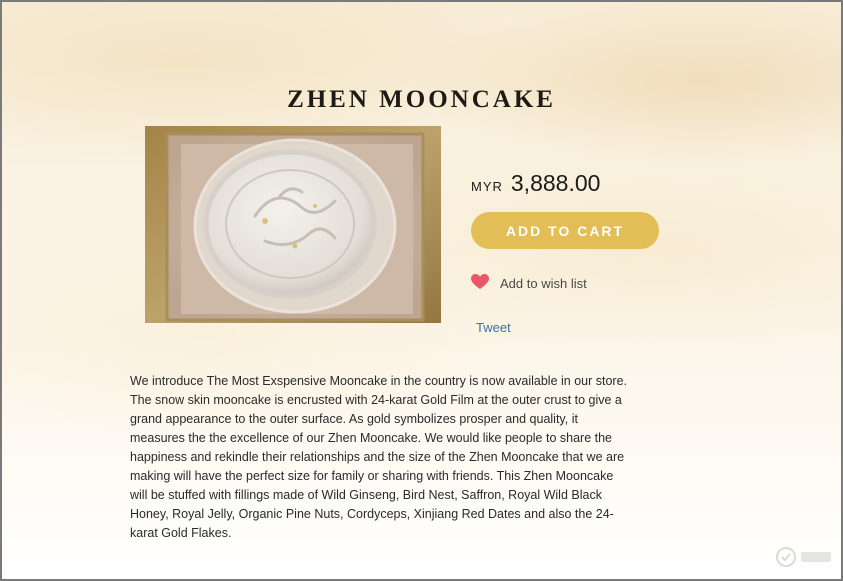 This screenshot has width=843, height=581. I want to click on price-amount: 3,888.00, so click(555, 183).